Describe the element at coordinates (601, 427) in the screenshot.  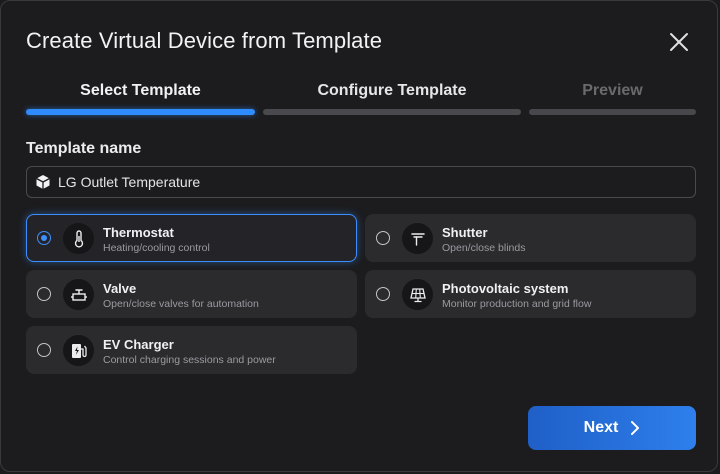
I see `next-button-label: Next` at that location.